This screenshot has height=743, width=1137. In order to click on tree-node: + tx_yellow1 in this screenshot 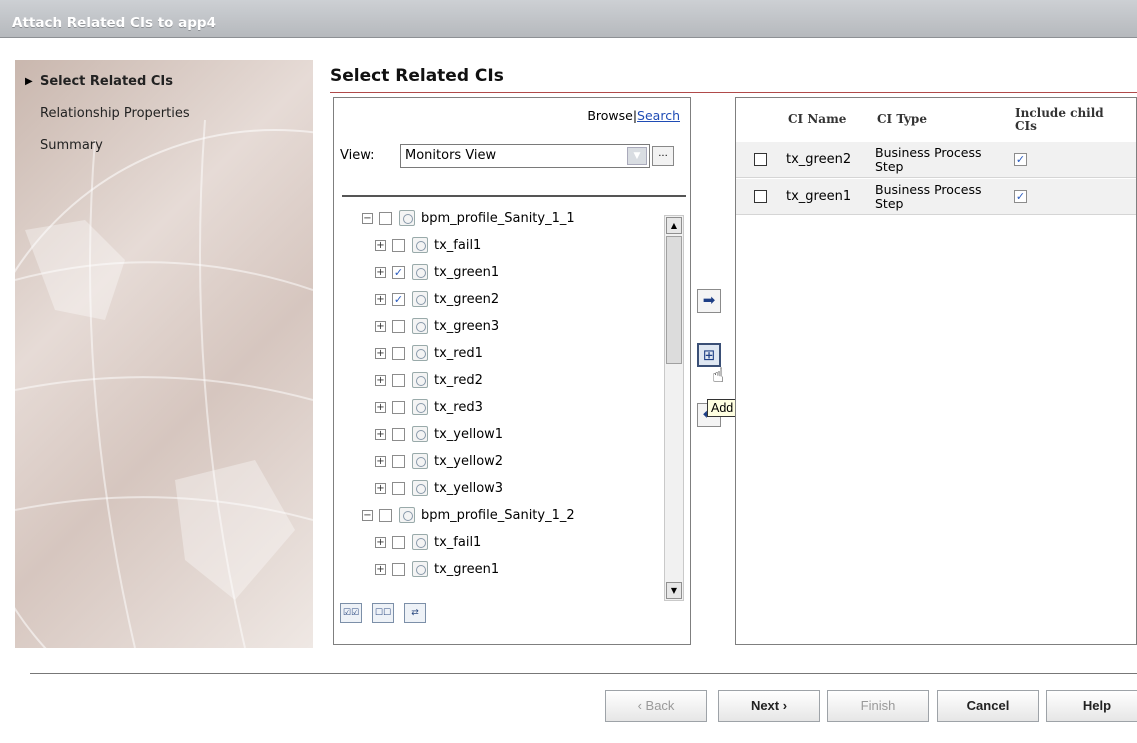, I will do `click(439, 434)`.